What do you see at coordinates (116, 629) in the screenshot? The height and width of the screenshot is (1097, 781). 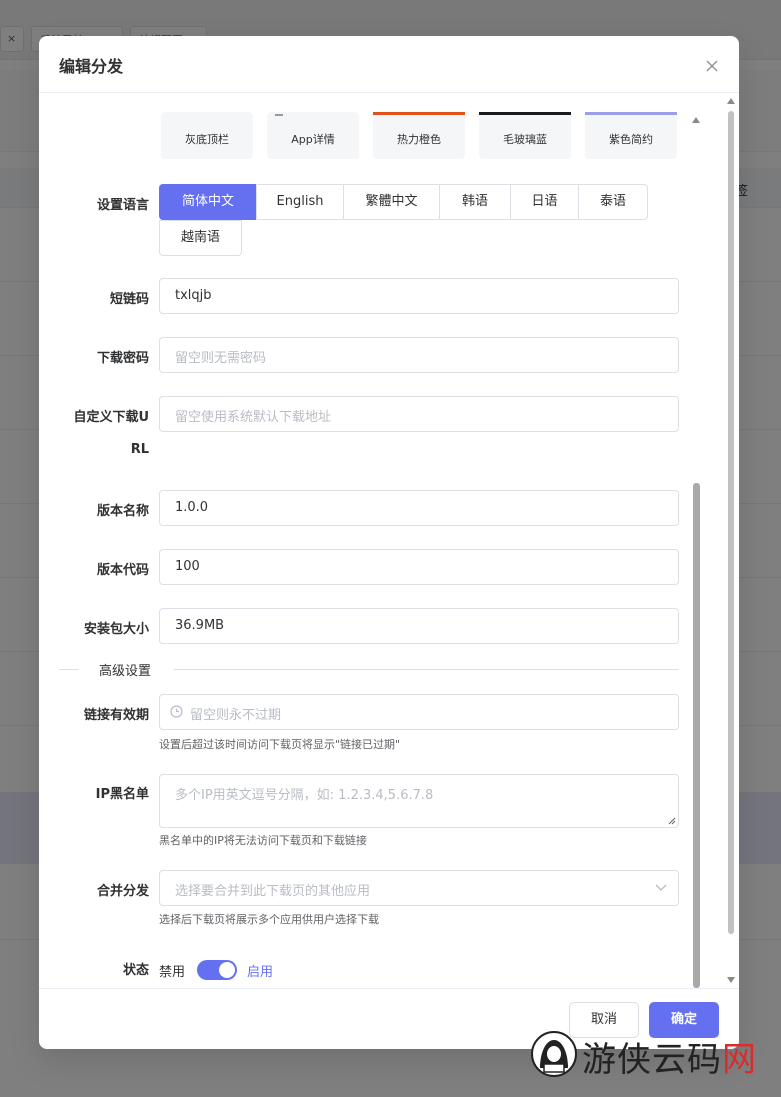 I see `package-size-label: 安装包大小` at bounding box center [116, 629].